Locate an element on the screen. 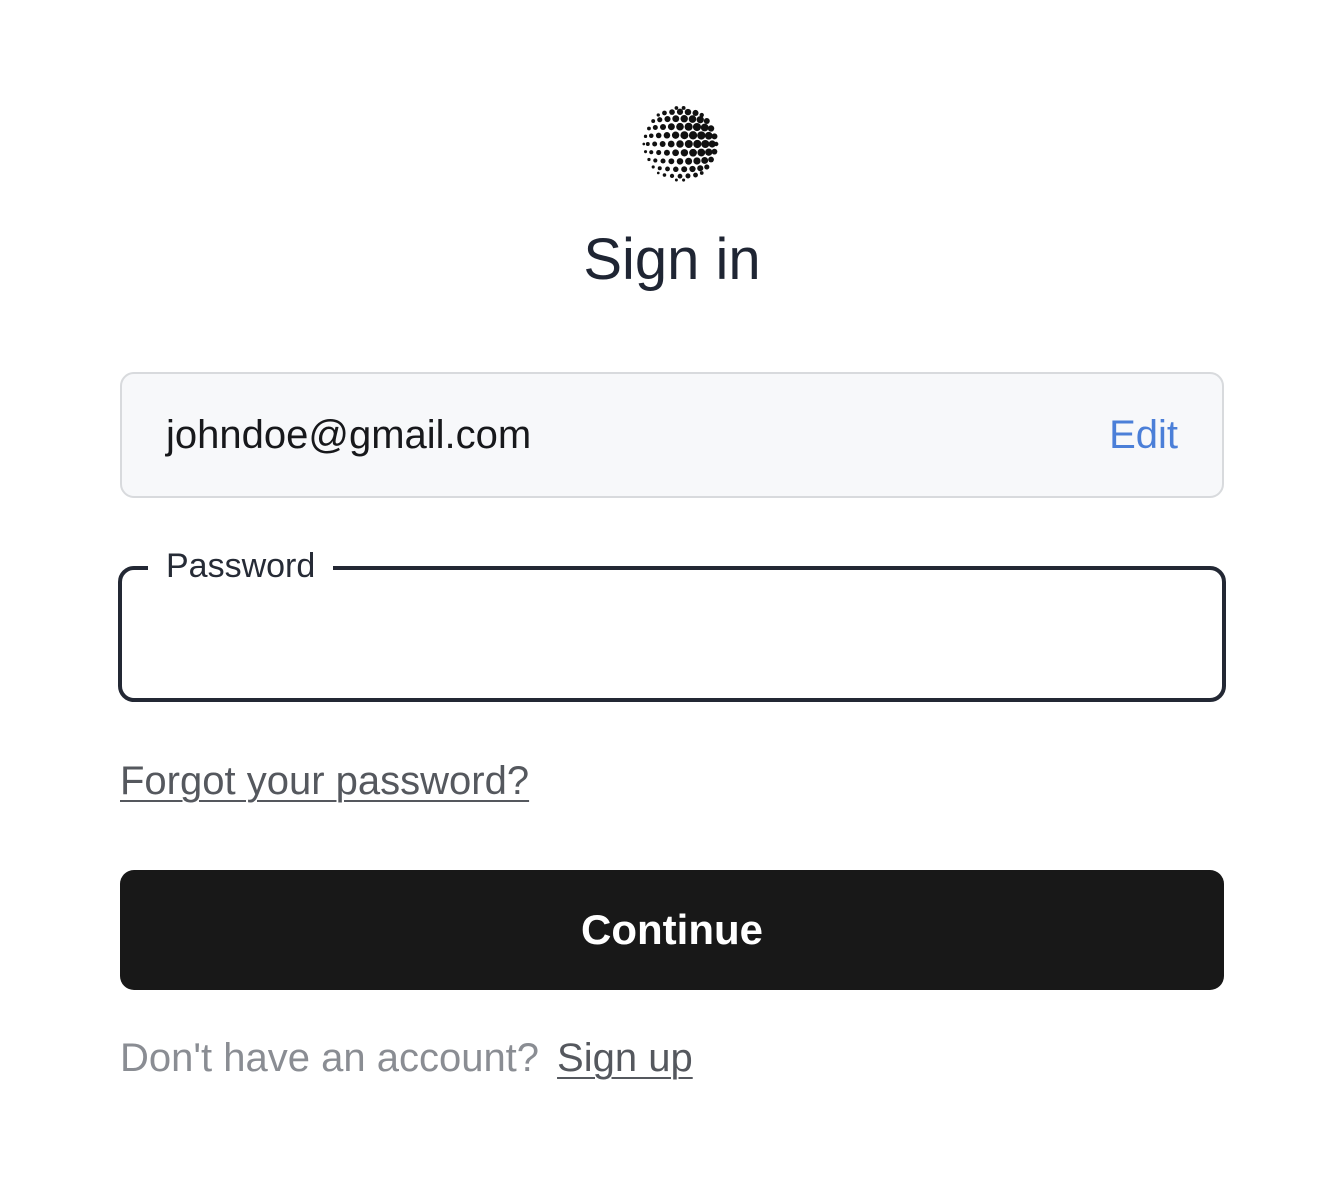 The height and width of the screenshot is (1182, 1344). edit-email-button: Edit is located at coordinates (1143, 435).